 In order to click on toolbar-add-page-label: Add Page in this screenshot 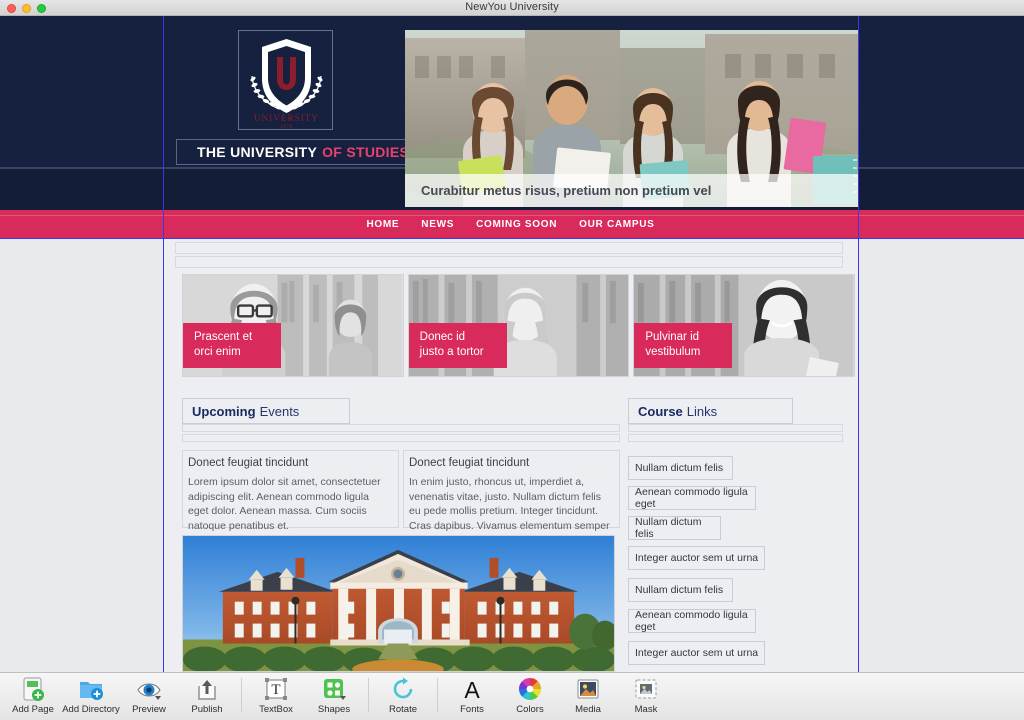, I will do `click(33, 709)`.